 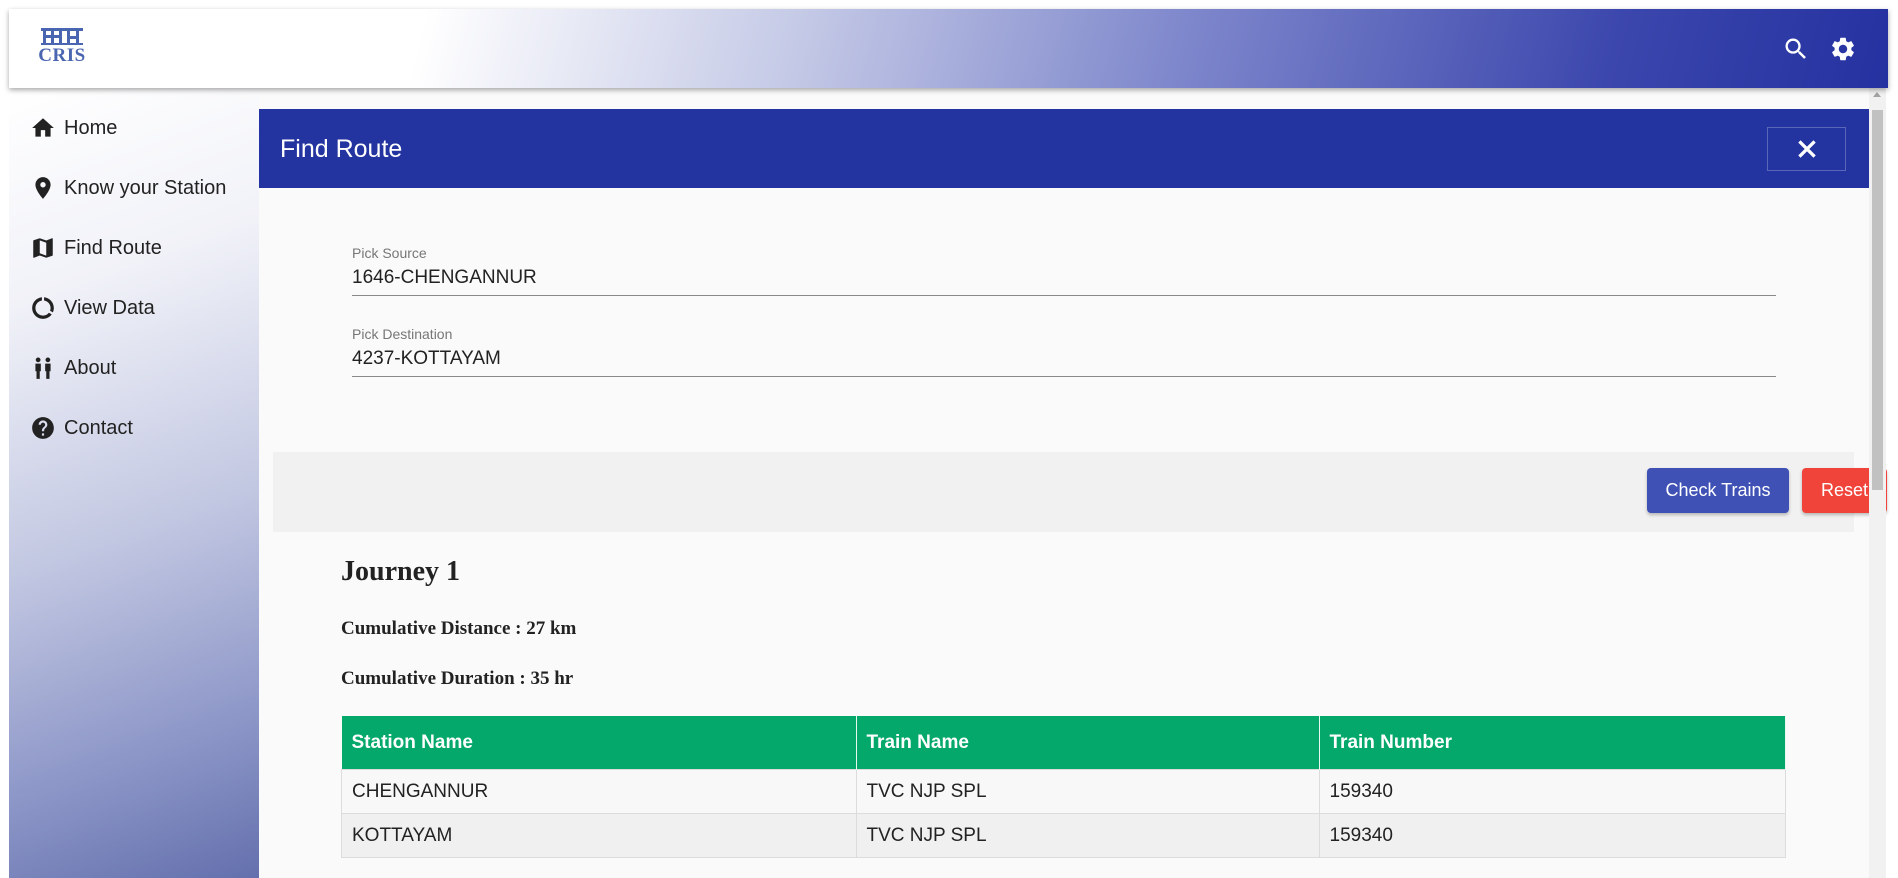 What do you see at coordinates (43, 428) in the screenshot?
I see `help-icon` at bounding box center [43, 428].